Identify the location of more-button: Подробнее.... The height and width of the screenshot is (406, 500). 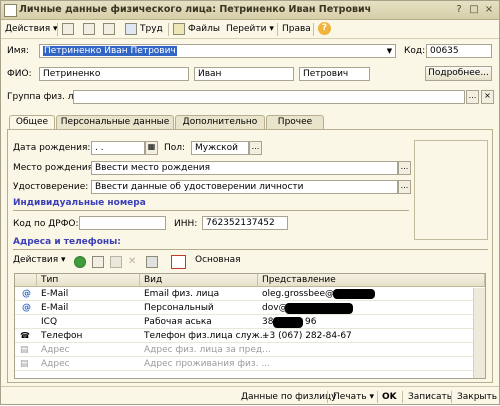
(458, 73).